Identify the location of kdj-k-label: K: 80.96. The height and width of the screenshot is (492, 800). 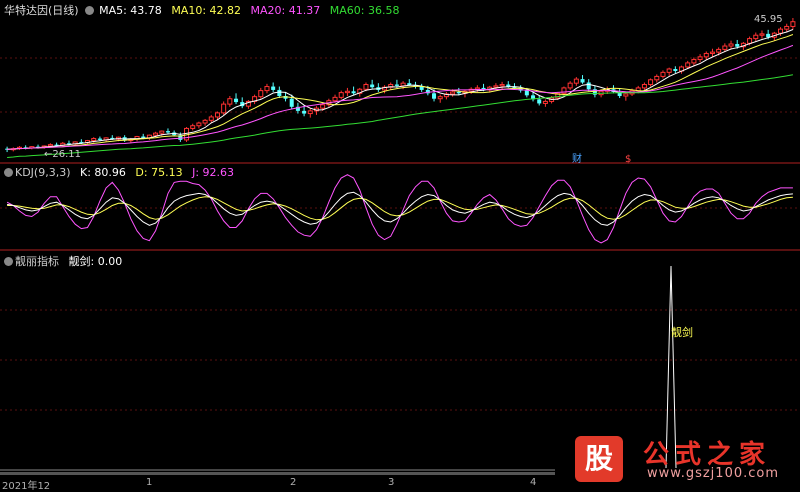
(103, 172).